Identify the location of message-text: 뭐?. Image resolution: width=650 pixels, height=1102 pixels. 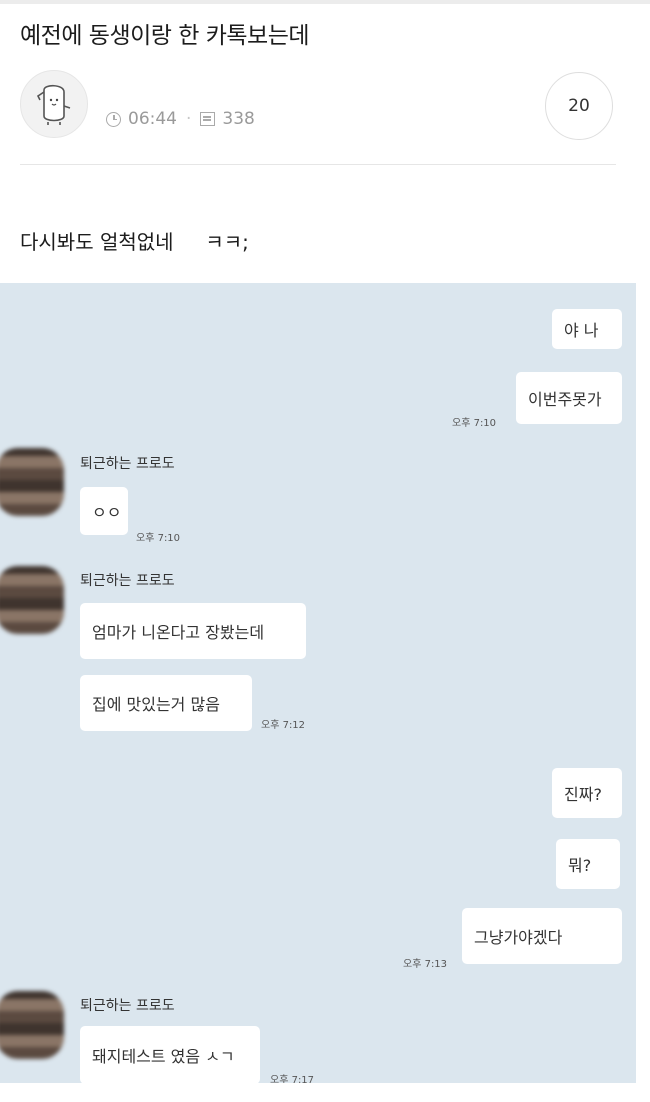
(580, 865).